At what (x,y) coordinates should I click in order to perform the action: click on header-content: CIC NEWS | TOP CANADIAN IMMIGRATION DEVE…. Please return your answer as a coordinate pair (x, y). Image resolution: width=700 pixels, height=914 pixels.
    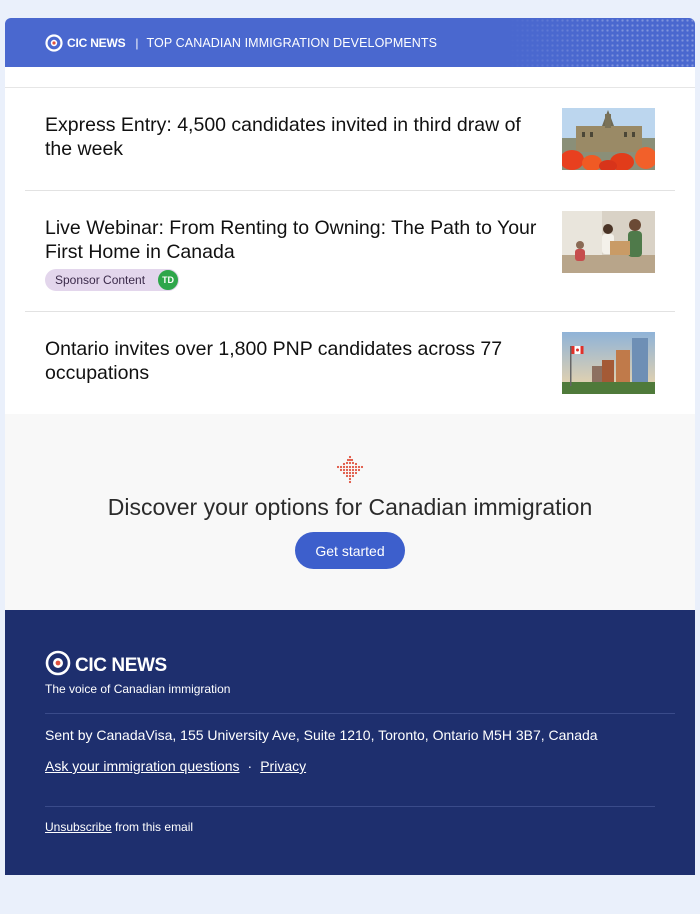
    Looking at the image, I should click on (241, 42).